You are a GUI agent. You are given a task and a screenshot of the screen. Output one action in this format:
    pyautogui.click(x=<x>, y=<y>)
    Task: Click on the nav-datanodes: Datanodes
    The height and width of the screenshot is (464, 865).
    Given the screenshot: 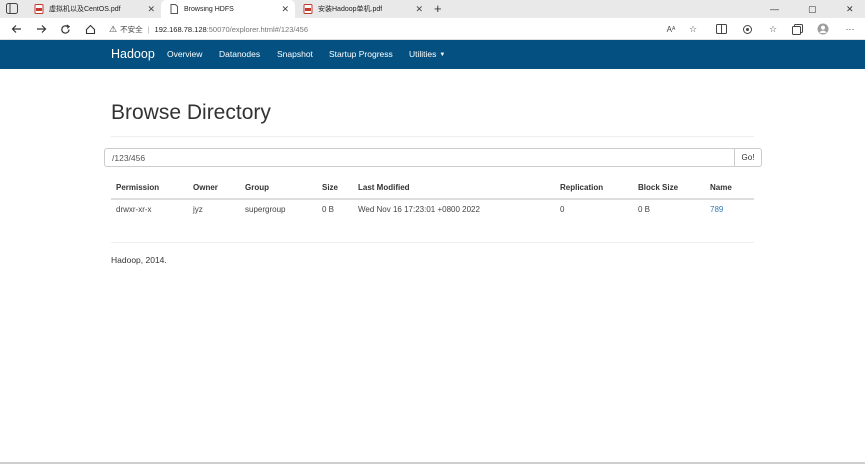 What is the action you would take?
    pyautogui.click(x=239, y=54)
    